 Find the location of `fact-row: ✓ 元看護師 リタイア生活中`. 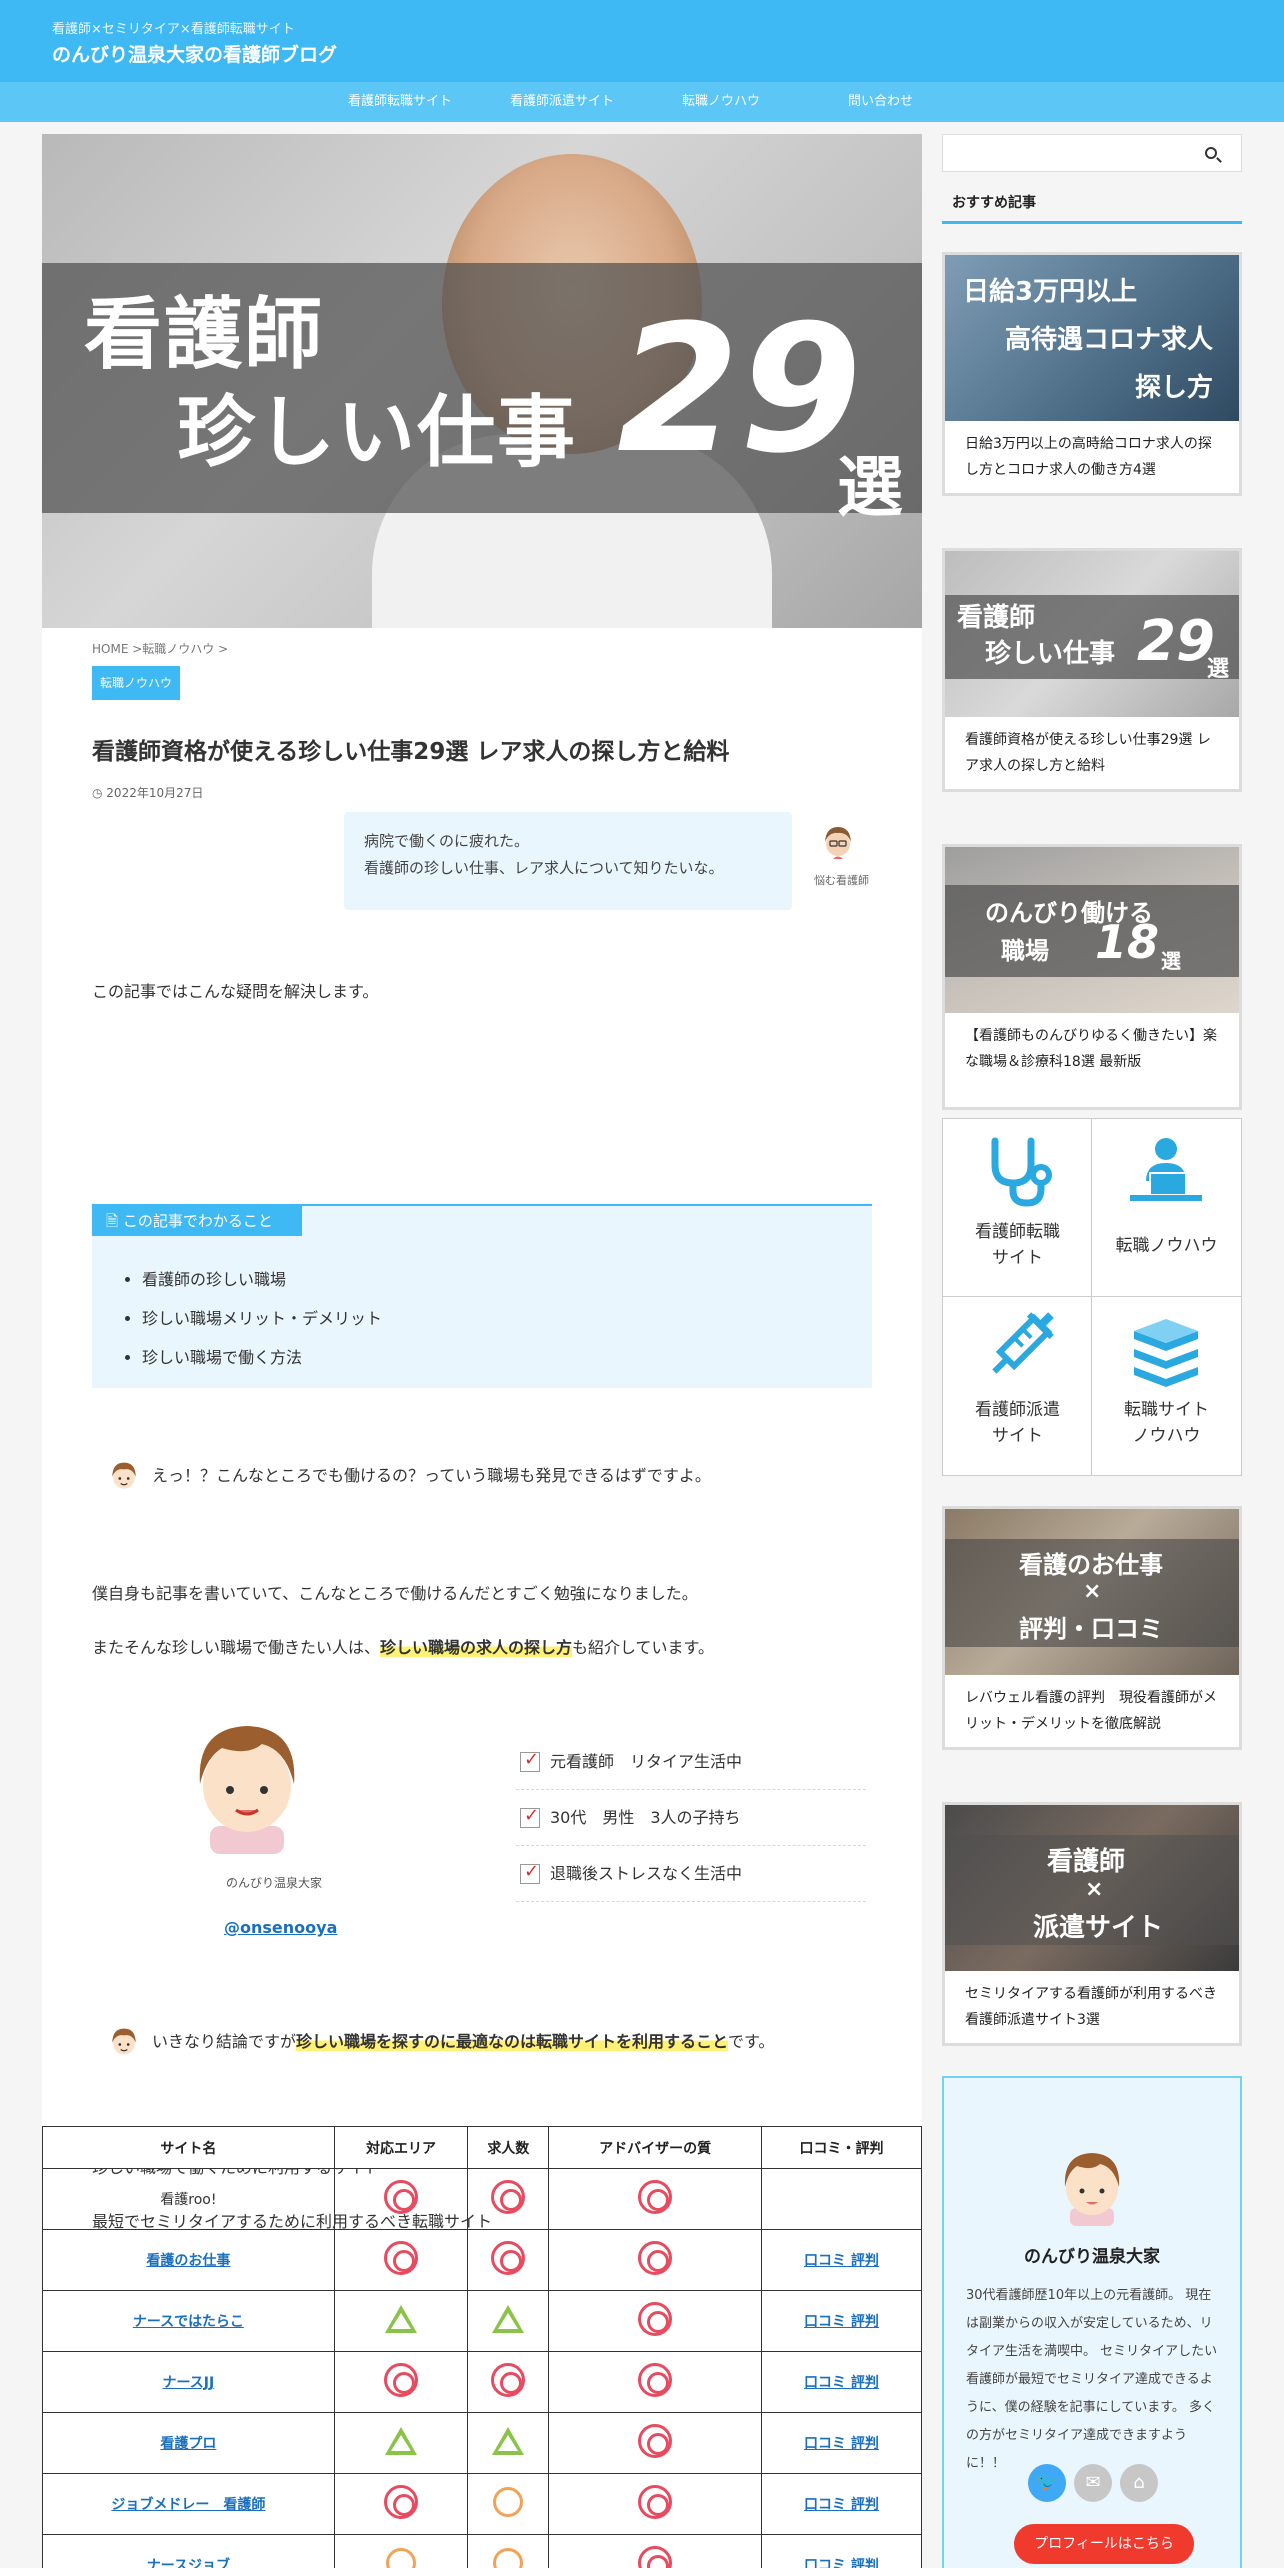

fact-row: ✓ 元看護師 リタイア生活中 is located at coordinates (691, 1762).